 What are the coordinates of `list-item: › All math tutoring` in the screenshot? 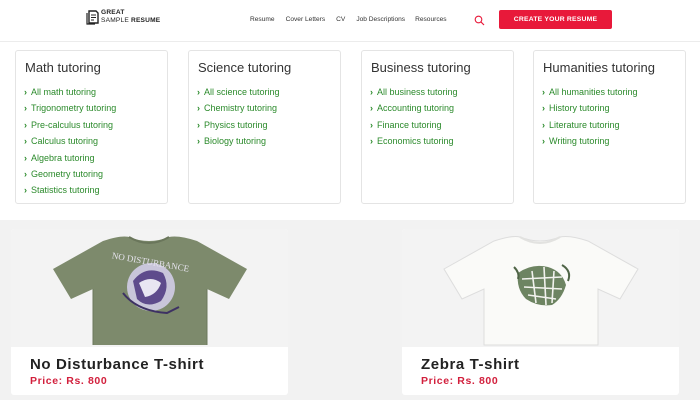 It's located at (70, 92).